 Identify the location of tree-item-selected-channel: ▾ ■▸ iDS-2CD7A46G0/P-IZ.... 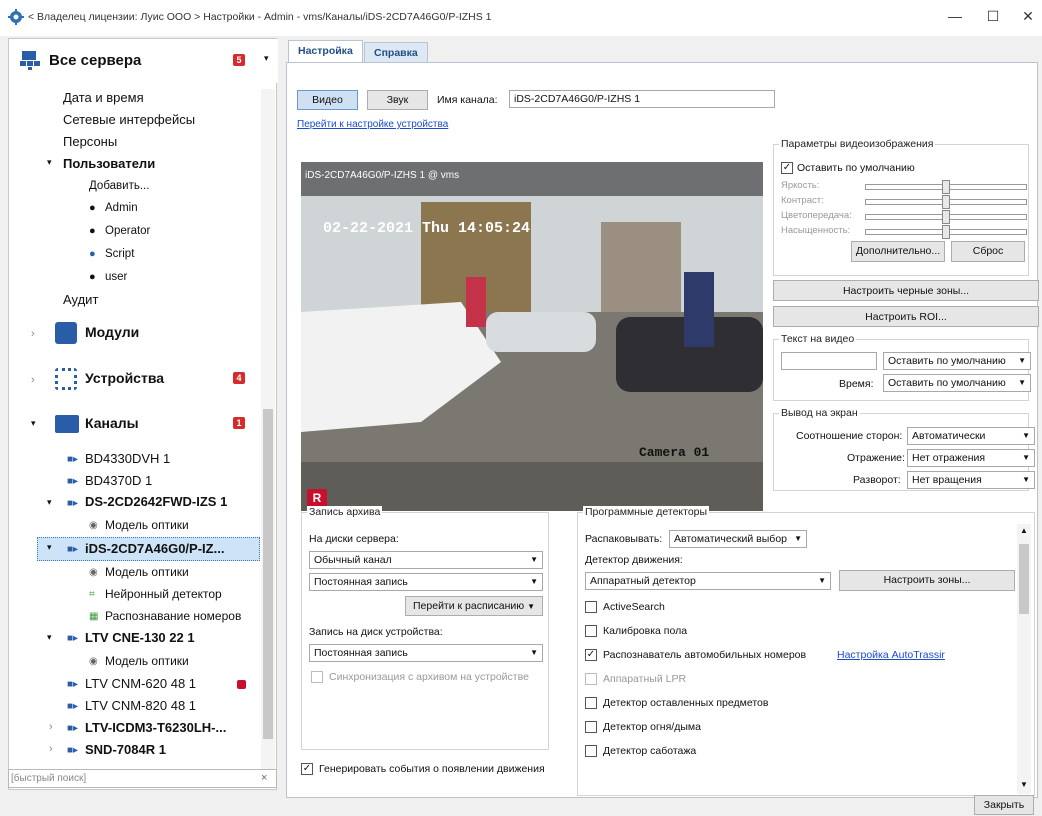
(148, 549).